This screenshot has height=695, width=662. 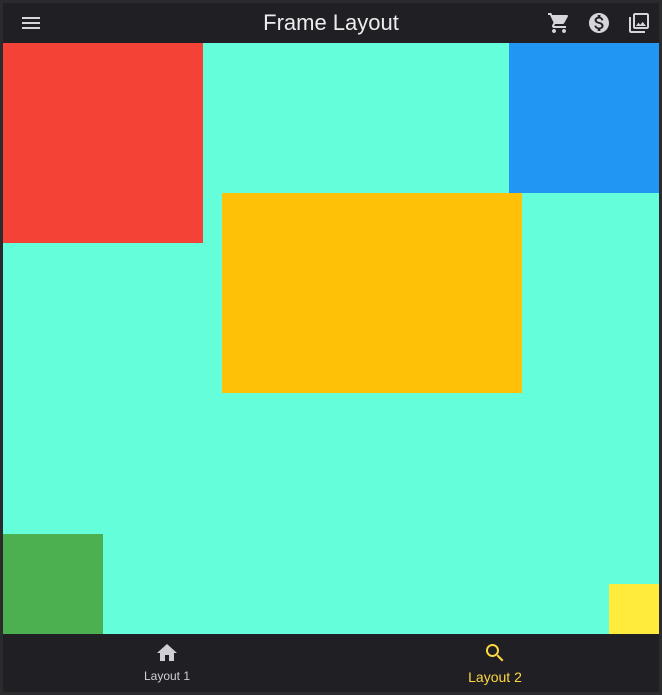 I want to click on green-block, so click(x=53, y=584).